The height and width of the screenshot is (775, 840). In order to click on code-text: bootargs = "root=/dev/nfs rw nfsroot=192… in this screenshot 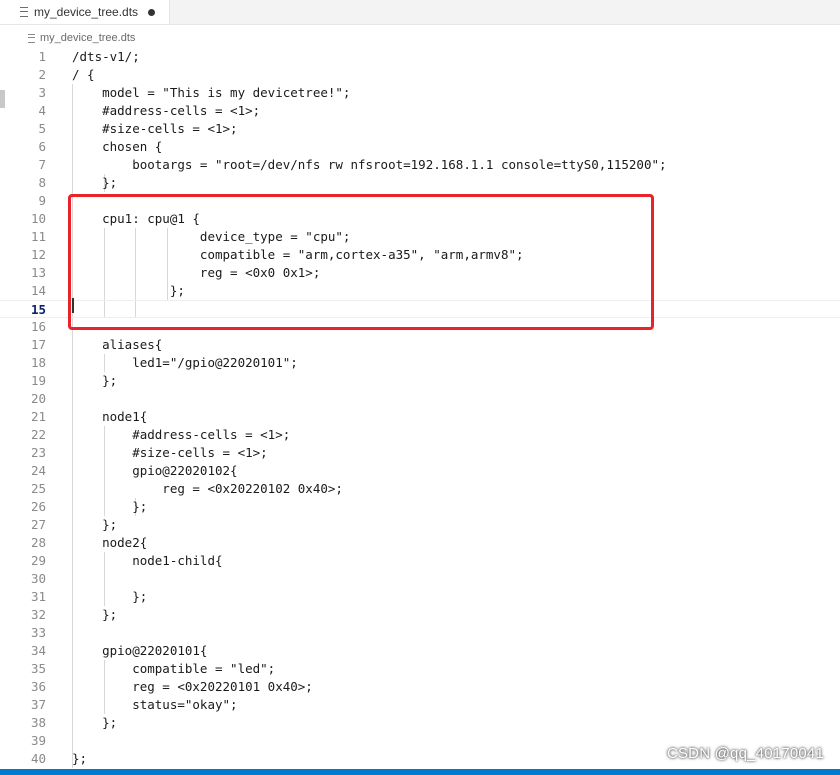, I will do `click(369, 165)`.